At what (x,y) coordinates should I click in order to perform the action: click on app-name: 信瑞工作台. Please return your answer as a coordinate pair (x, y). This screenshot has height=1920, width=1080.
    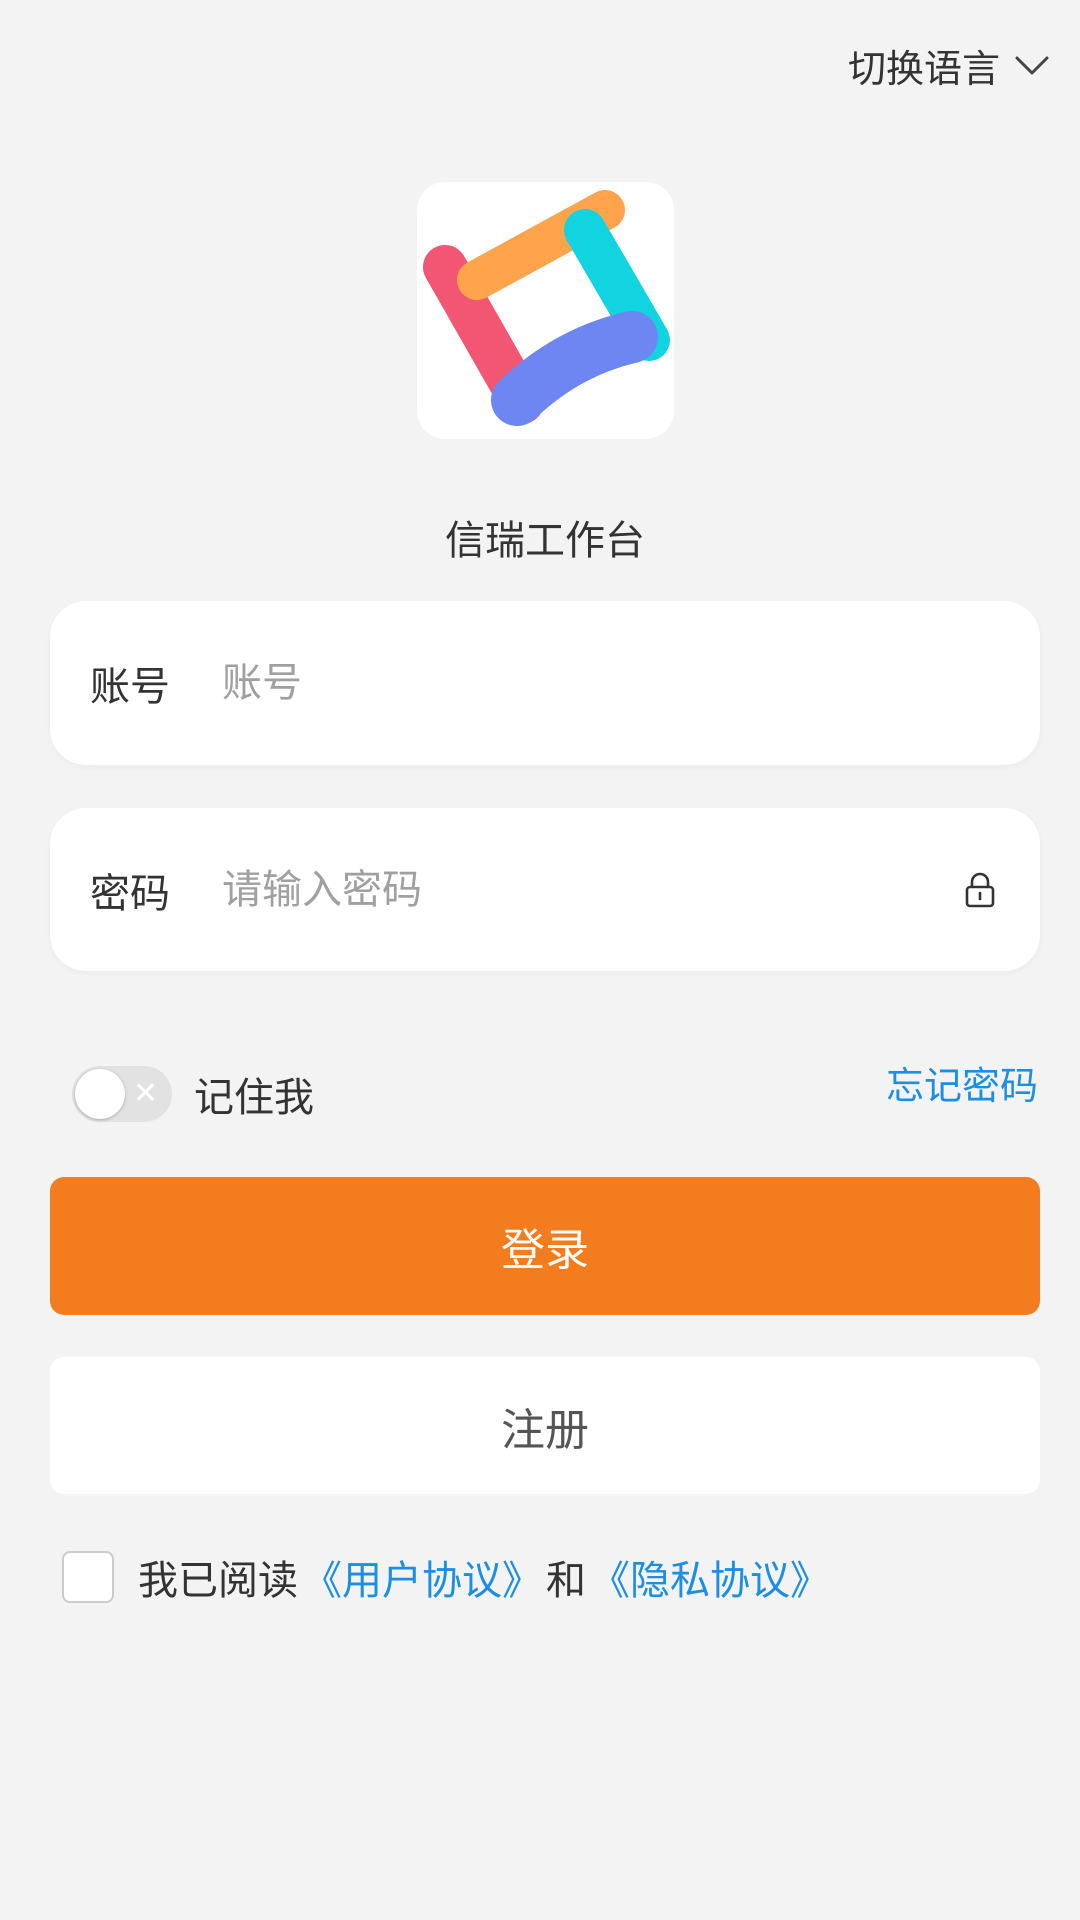
    Looking at the image, I should click on (545, 541).